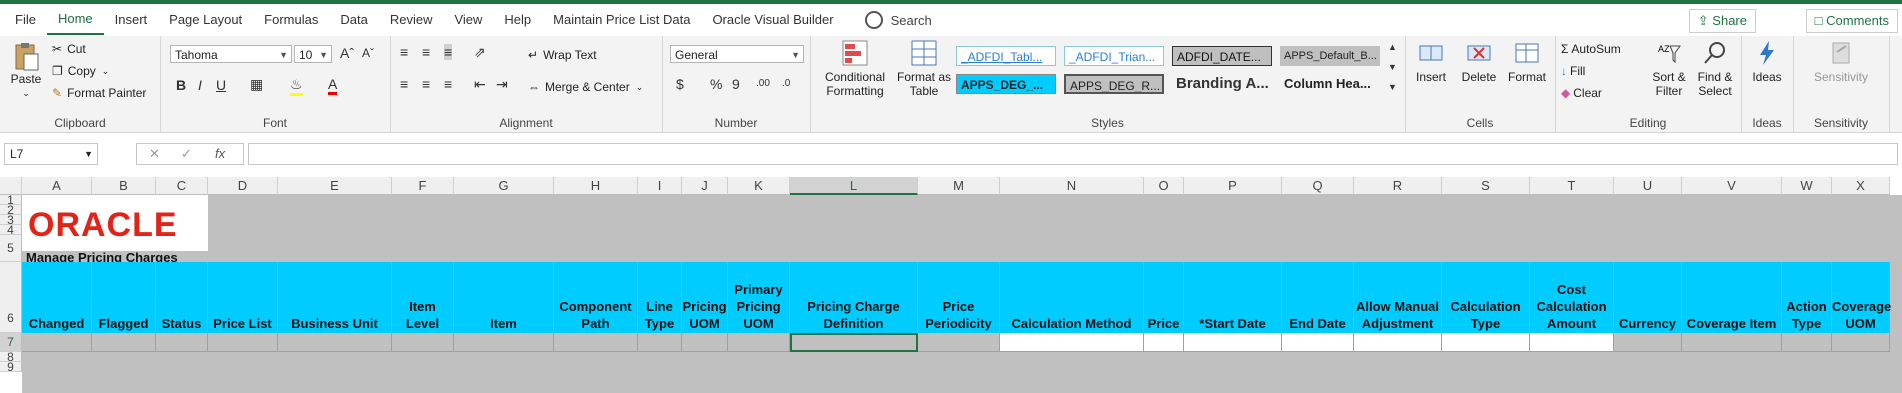 This screenshot has width=1902, height=393. Describe the element at coordinates (1722, 21) in the screenshot. I see `share-button: ⇪ Share` at that location.